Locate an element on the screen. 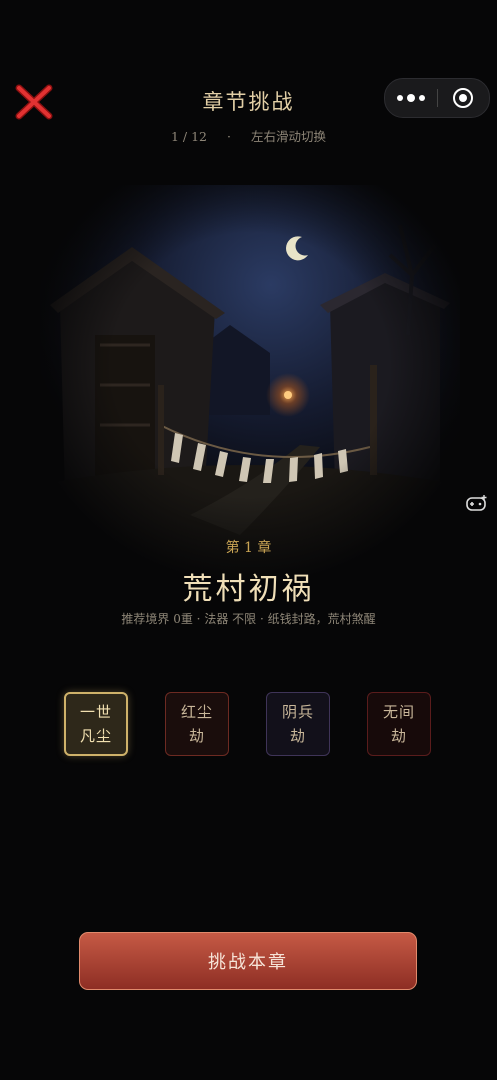 The height and width of the screenshot is (1080, 497). difficulty-label-line1: 阴兵 is located at coordinates (297, 712).